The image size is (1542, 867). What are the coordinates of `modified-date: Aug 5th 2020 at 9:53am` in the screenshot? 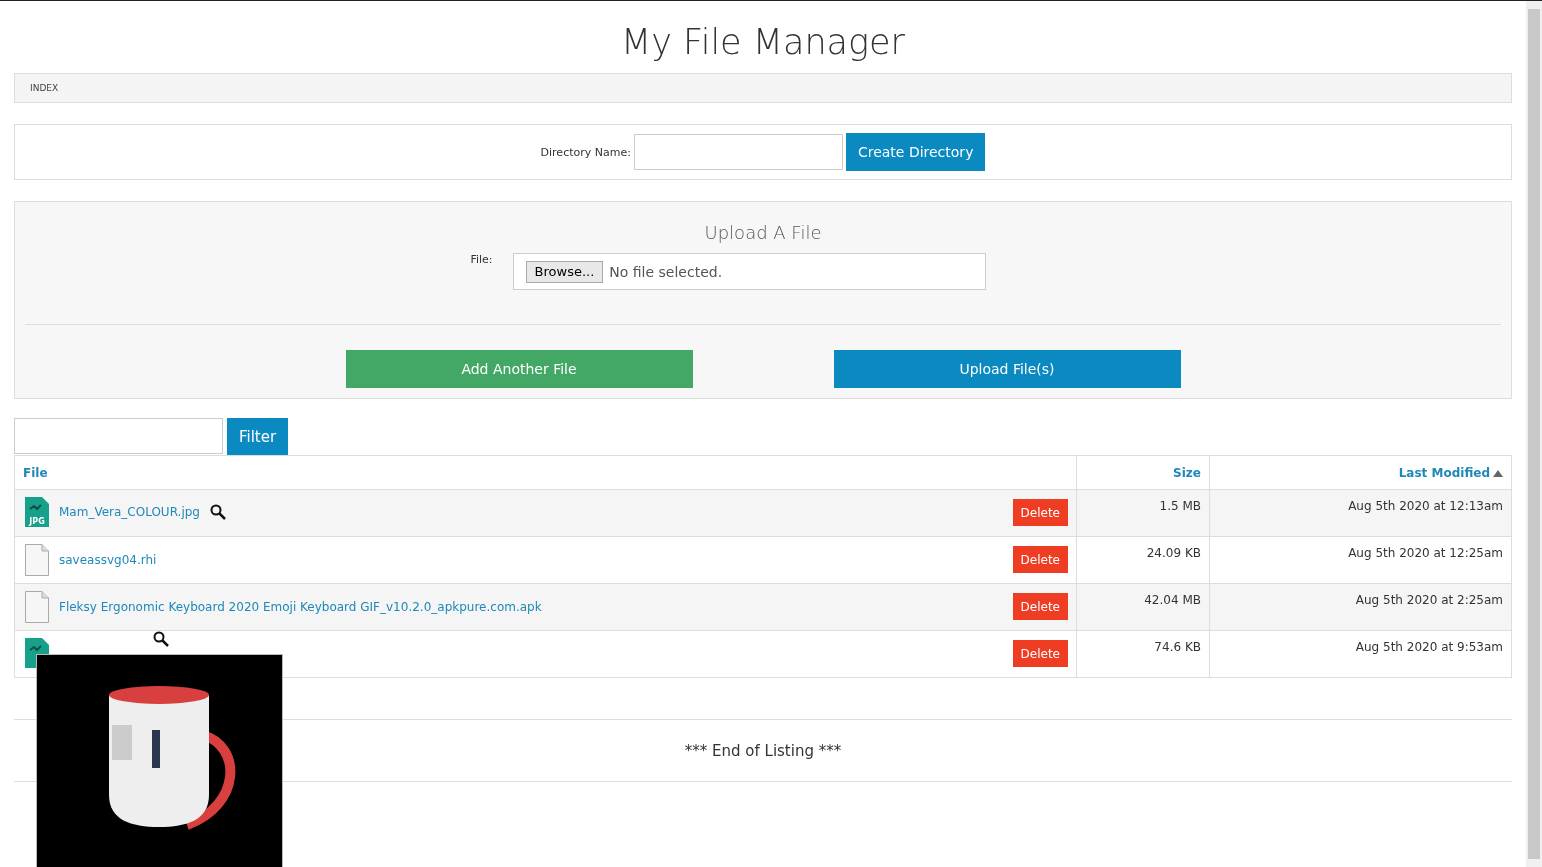 It's located at (1429, 647).